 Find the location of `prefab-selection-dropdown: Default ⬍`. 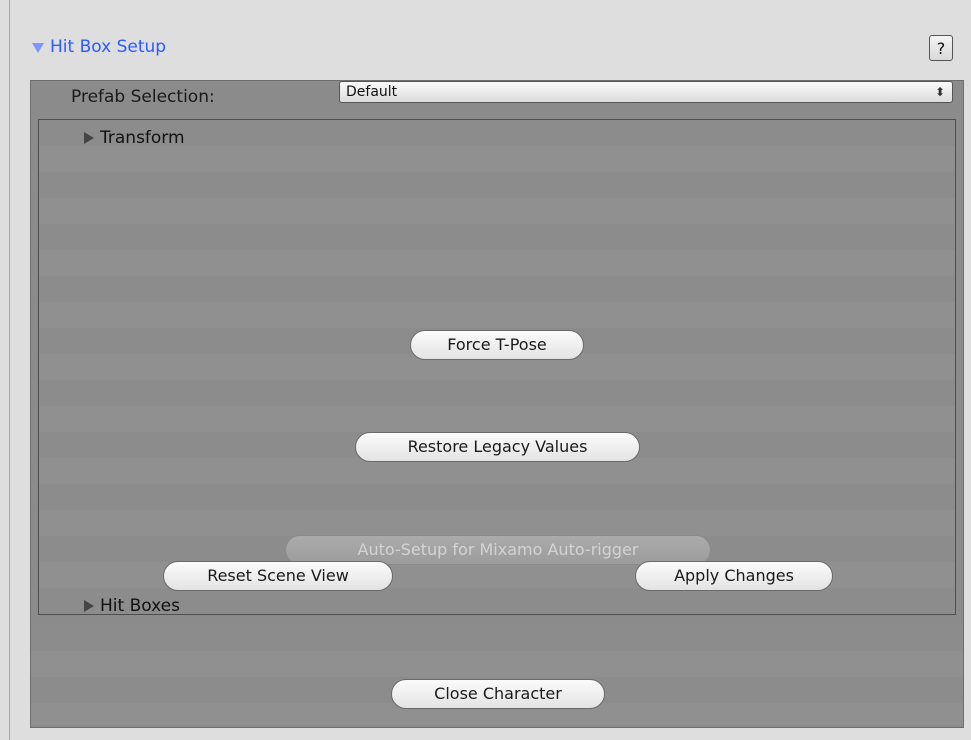

prefab-selection-dropdown: Default ⬍ is located at coordinates (646, 92).